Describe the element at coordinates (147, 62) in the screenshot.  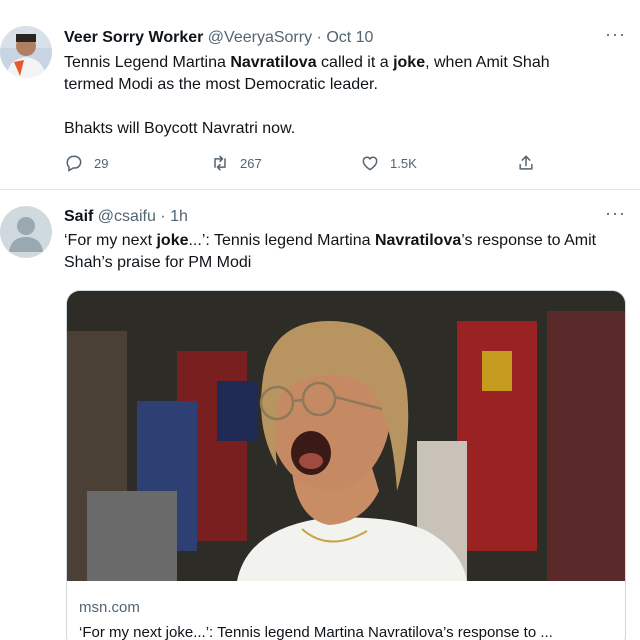
I see `text-segment: Tennis Legend Martina` at that location.